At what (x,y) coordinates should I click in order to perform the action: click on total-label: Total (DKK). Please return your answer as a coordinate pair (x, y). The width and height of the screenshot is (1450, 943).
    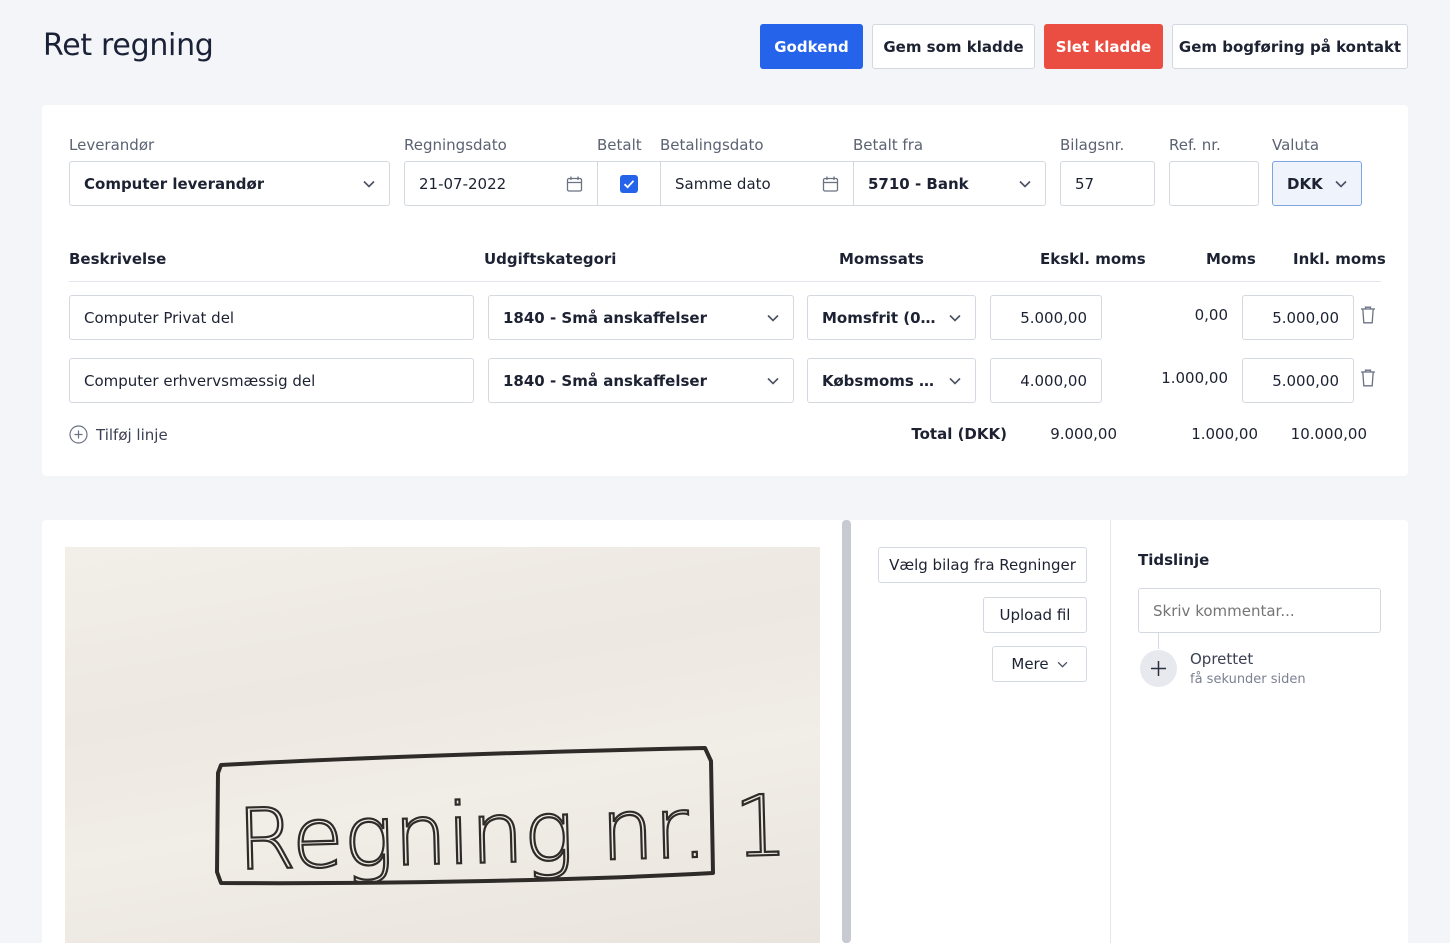
    Looking at the image, I should click on (959, 434).